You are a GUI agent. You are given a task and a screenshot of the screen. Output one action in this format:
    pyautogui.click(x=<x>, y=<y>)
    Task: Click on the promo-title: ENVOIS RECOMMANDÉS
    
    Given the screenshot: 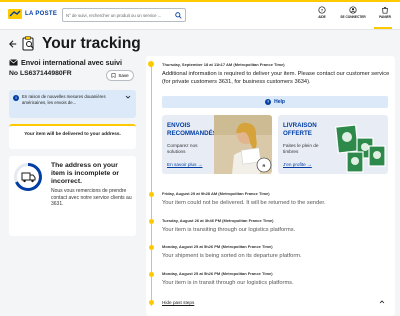 What is the action you would take?
    pyautogui.click(x=192, y=129)
    